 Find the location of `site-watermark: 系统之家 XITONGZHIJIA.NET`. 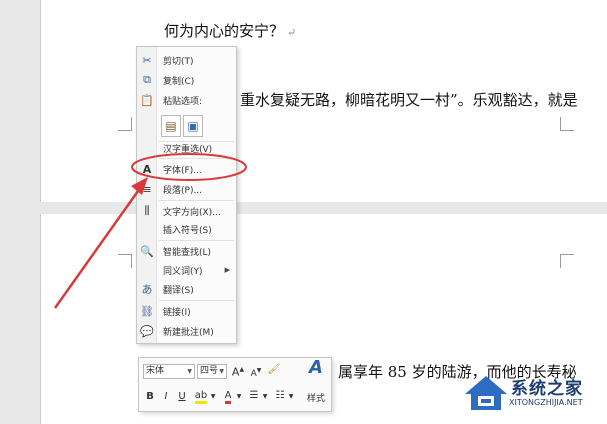

site-watermark: 系统之家 XITONGZHIJIA.NET is located at coordinates (533, 394).